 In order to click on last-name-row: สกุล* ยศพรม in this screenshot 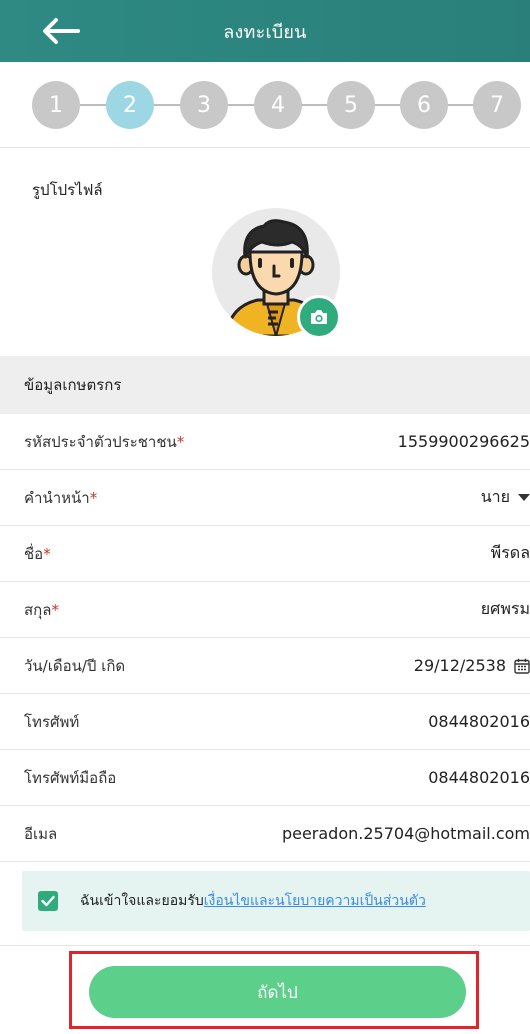, I will do `click(265, 610)`.